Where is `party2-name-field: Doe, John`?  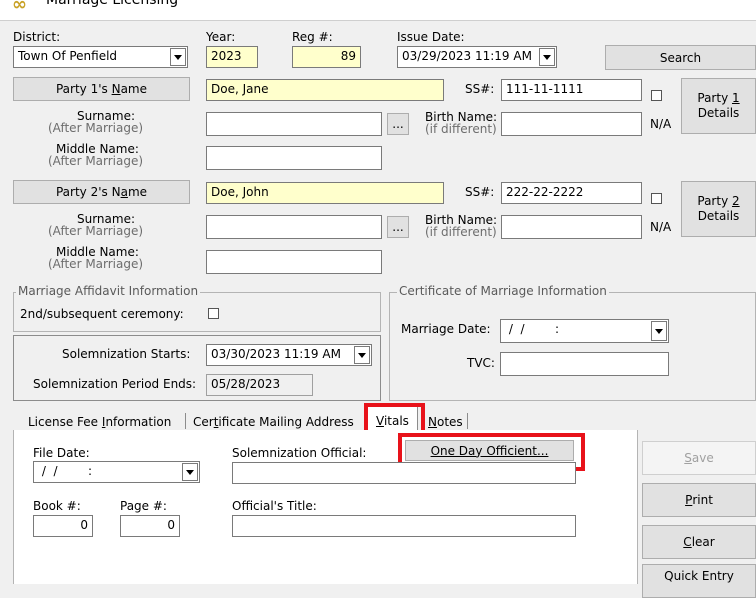 party2-name-field: Doe, John is located at coordinates (325, 193).